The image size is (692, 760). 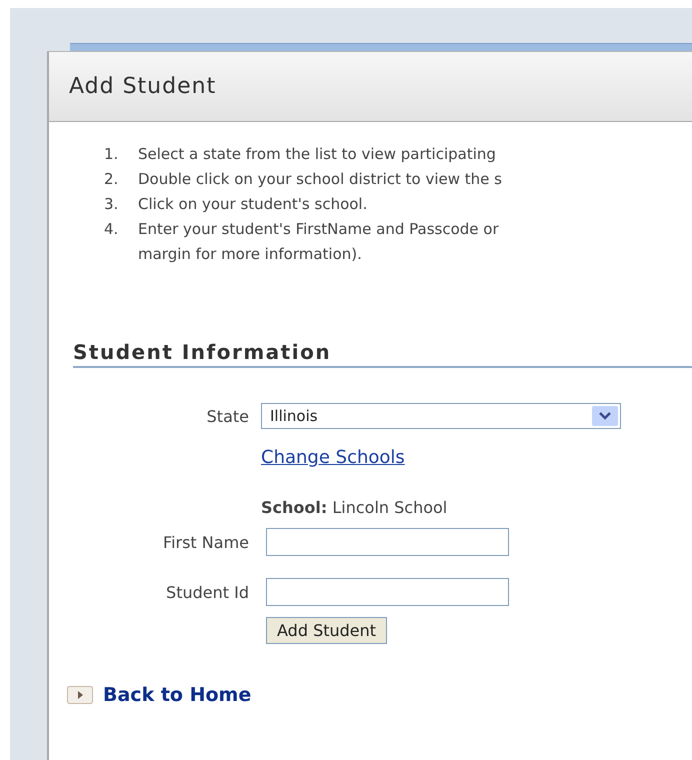 What do you see at coordinates (605, 416) in the screenshot?
I see `chevron-down-icon` at bounding box center [605, 416].